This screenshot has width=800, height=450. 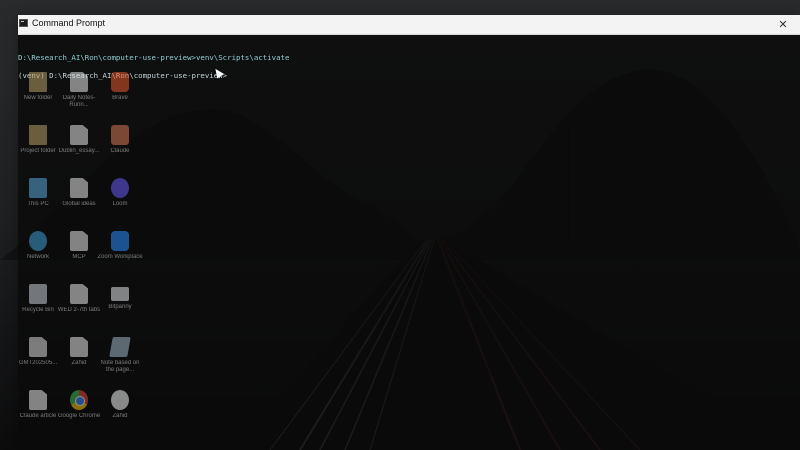 I want to click on icon-label: MCP, so click(x=79, y=257).